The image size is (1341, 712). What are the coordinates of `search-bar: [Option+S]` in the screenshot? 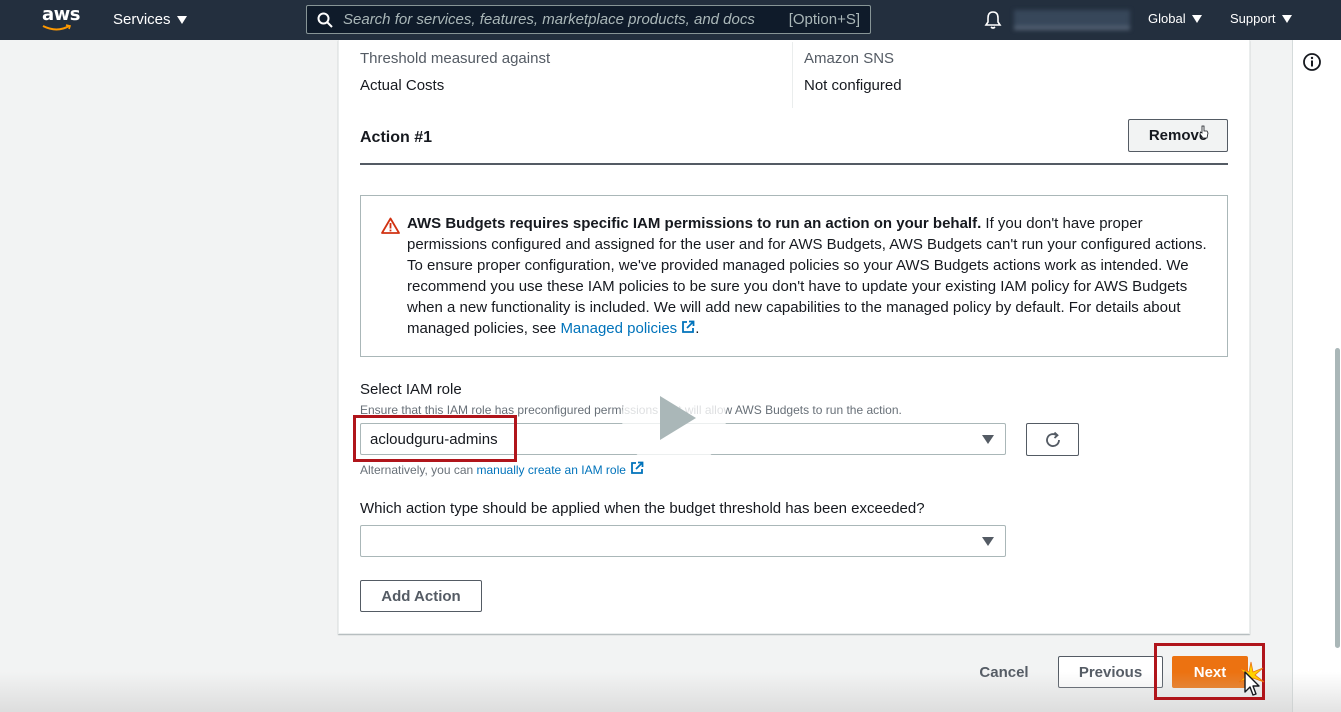 It's located at (588, 19).